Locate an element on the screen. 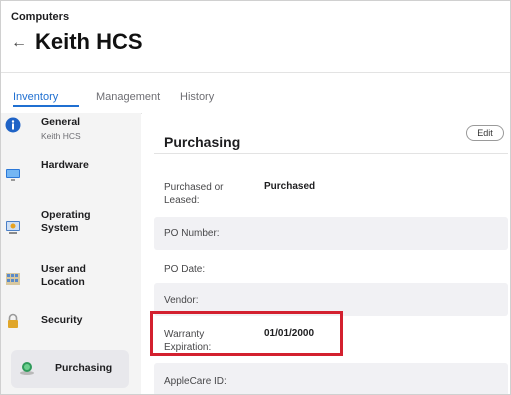 The width and height of the screenshot is (511, 395). sidebar-item-label-line2: System is located at coordinates (60, 228).